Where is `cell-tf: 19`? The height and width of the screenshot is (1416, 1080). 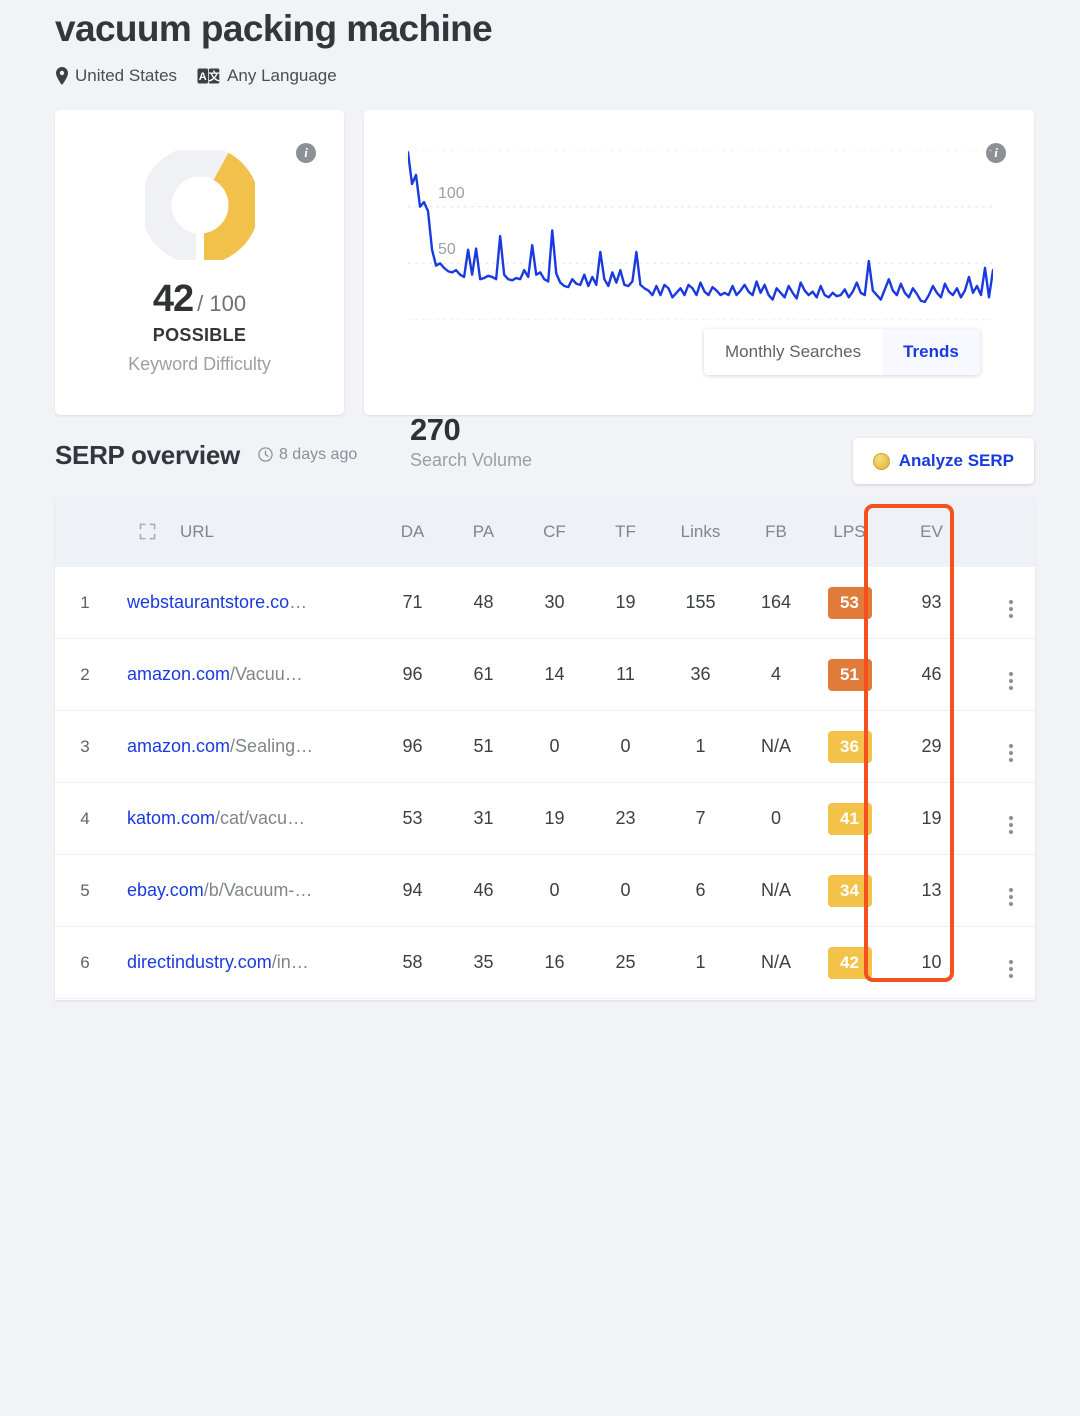
cell-tf: 19 is located at coordinates (625, 603).